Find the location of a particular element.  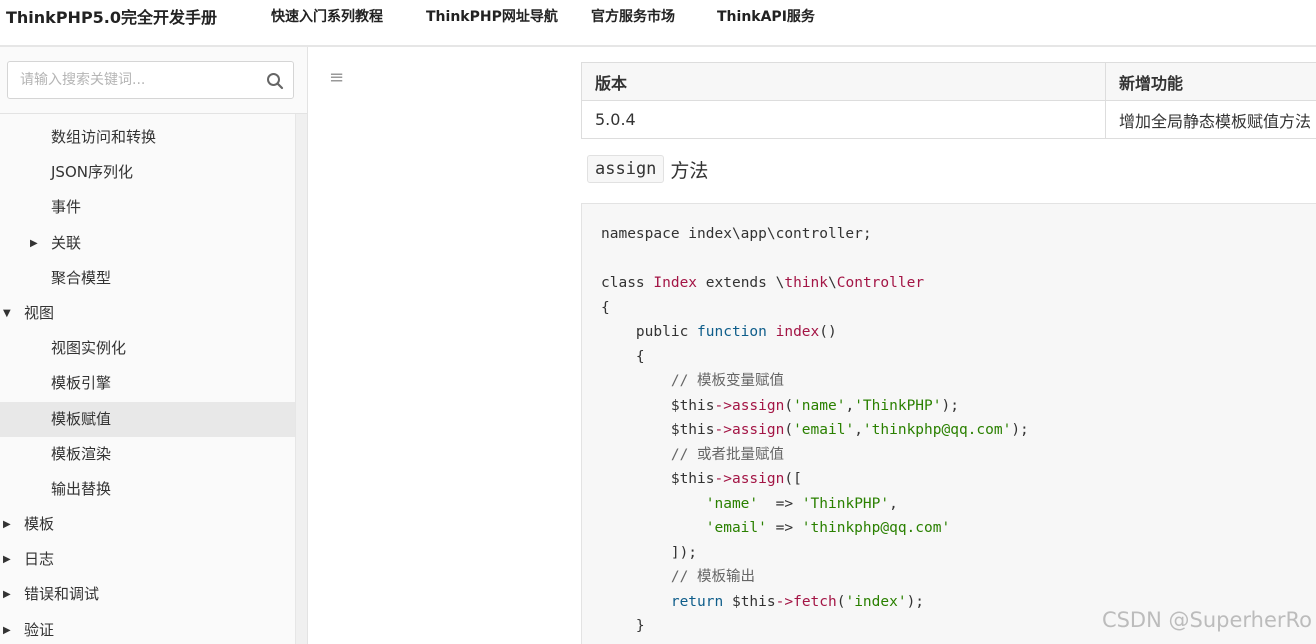

nav-link-url-nav: ThinkPHP网址导航 is located at coordinates (508, 16).